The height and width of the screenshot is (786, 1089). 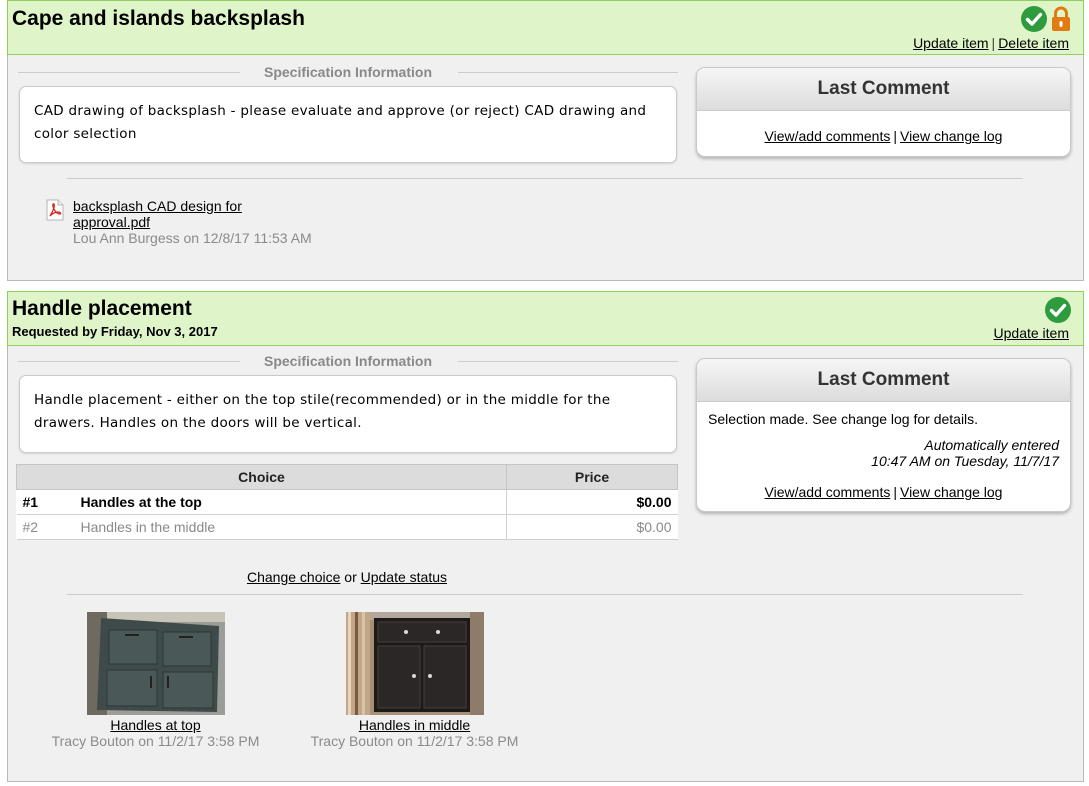 I want to click on lock-icon, so click(x=1061, y=21).